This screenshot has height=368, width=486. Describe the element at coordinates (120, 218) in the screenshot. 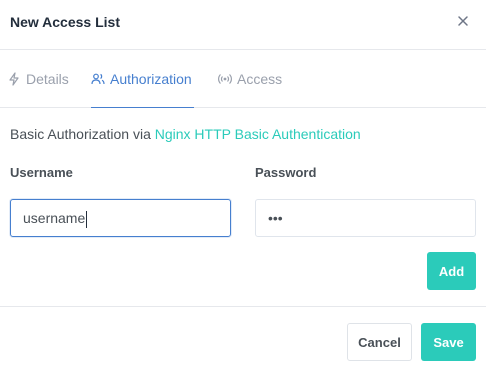

I see `username-input: username` at that location.